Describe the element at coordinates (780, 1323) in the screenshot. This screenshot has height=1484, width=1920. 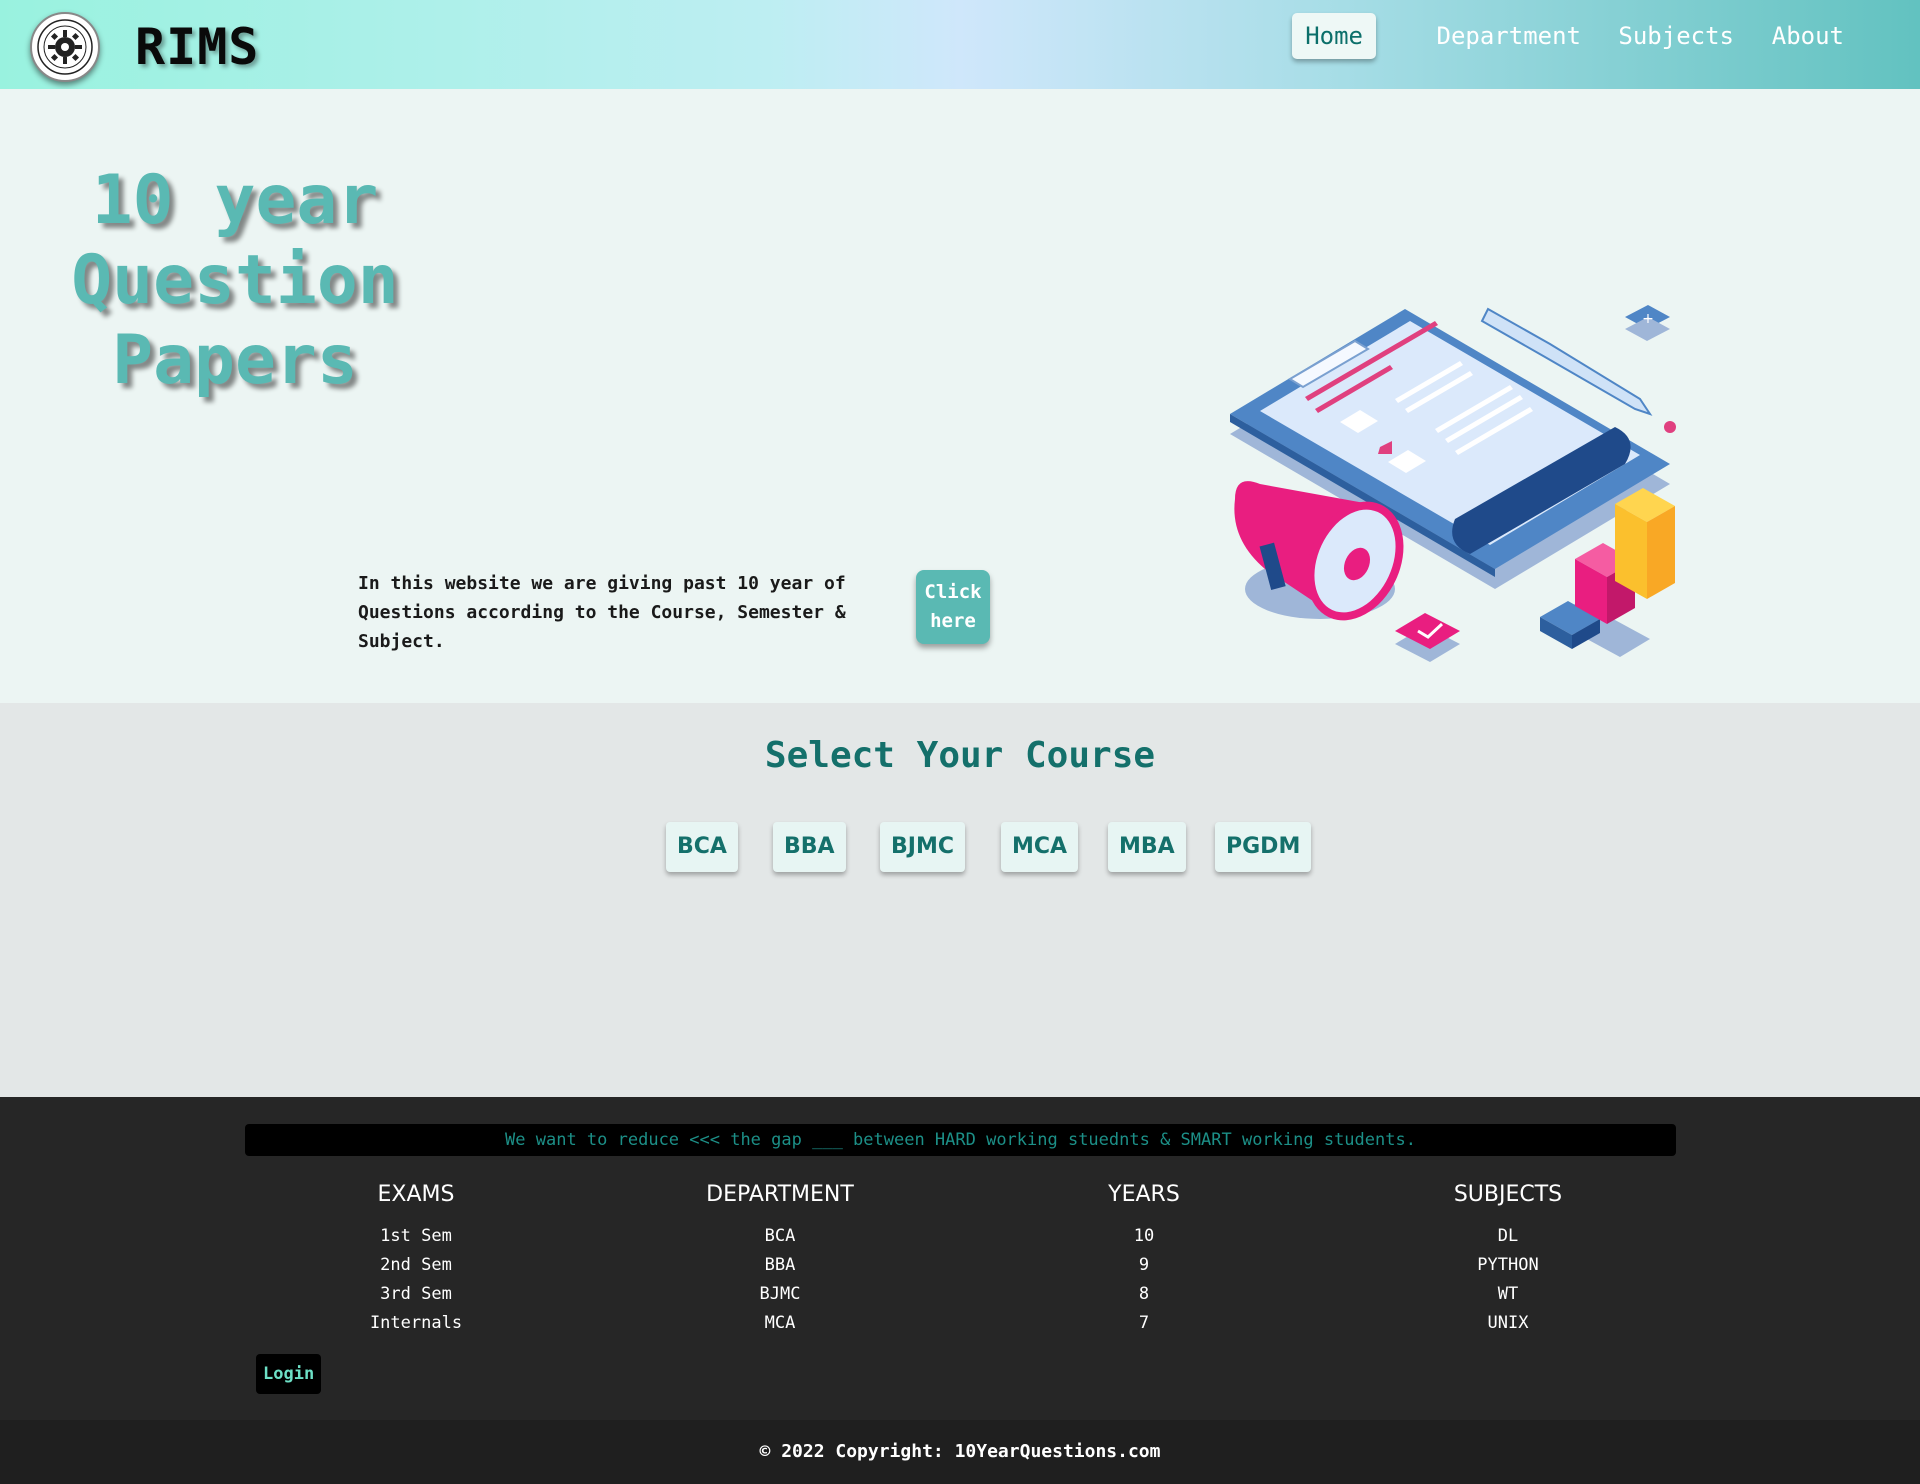
I see `footer-link: MCA` at that location.